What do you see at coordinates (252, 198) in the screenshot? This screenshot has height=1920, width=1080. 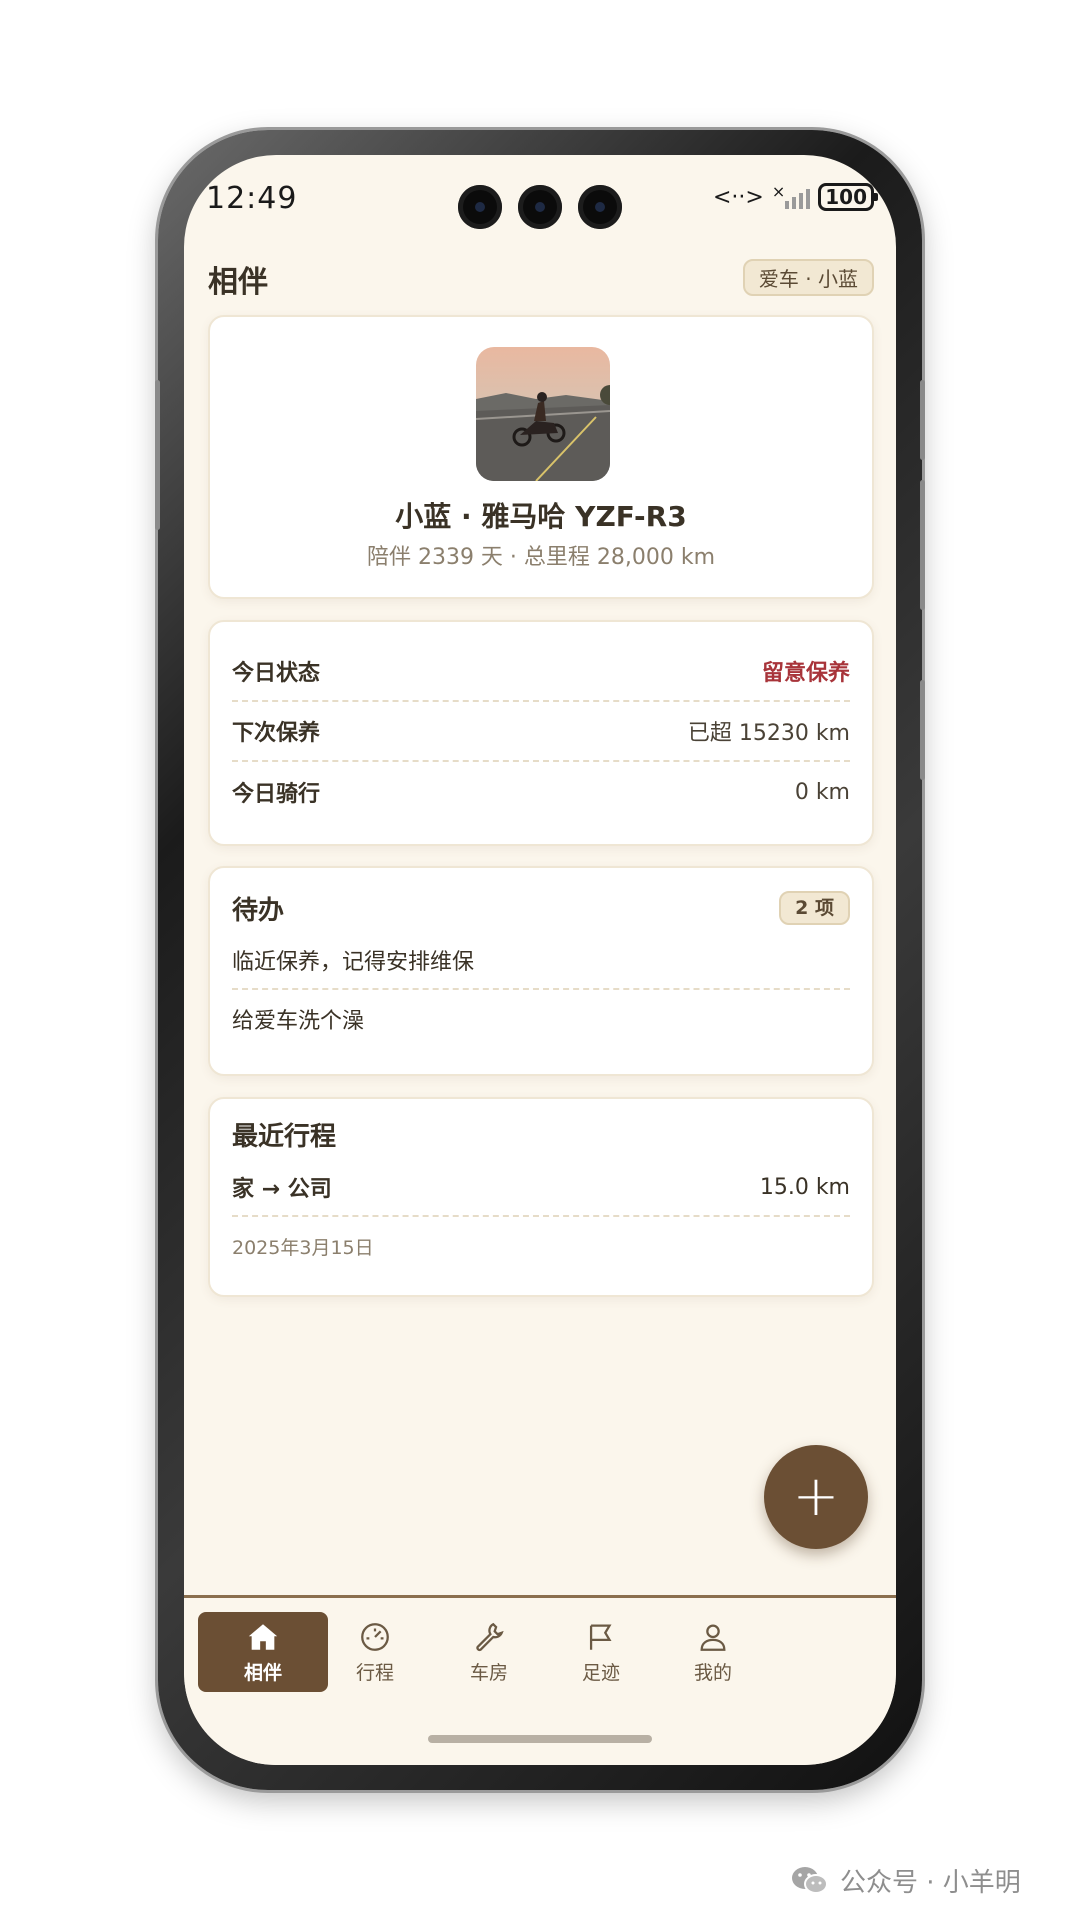 I see `status-time: 12:49` at bounding box center [252, 198].